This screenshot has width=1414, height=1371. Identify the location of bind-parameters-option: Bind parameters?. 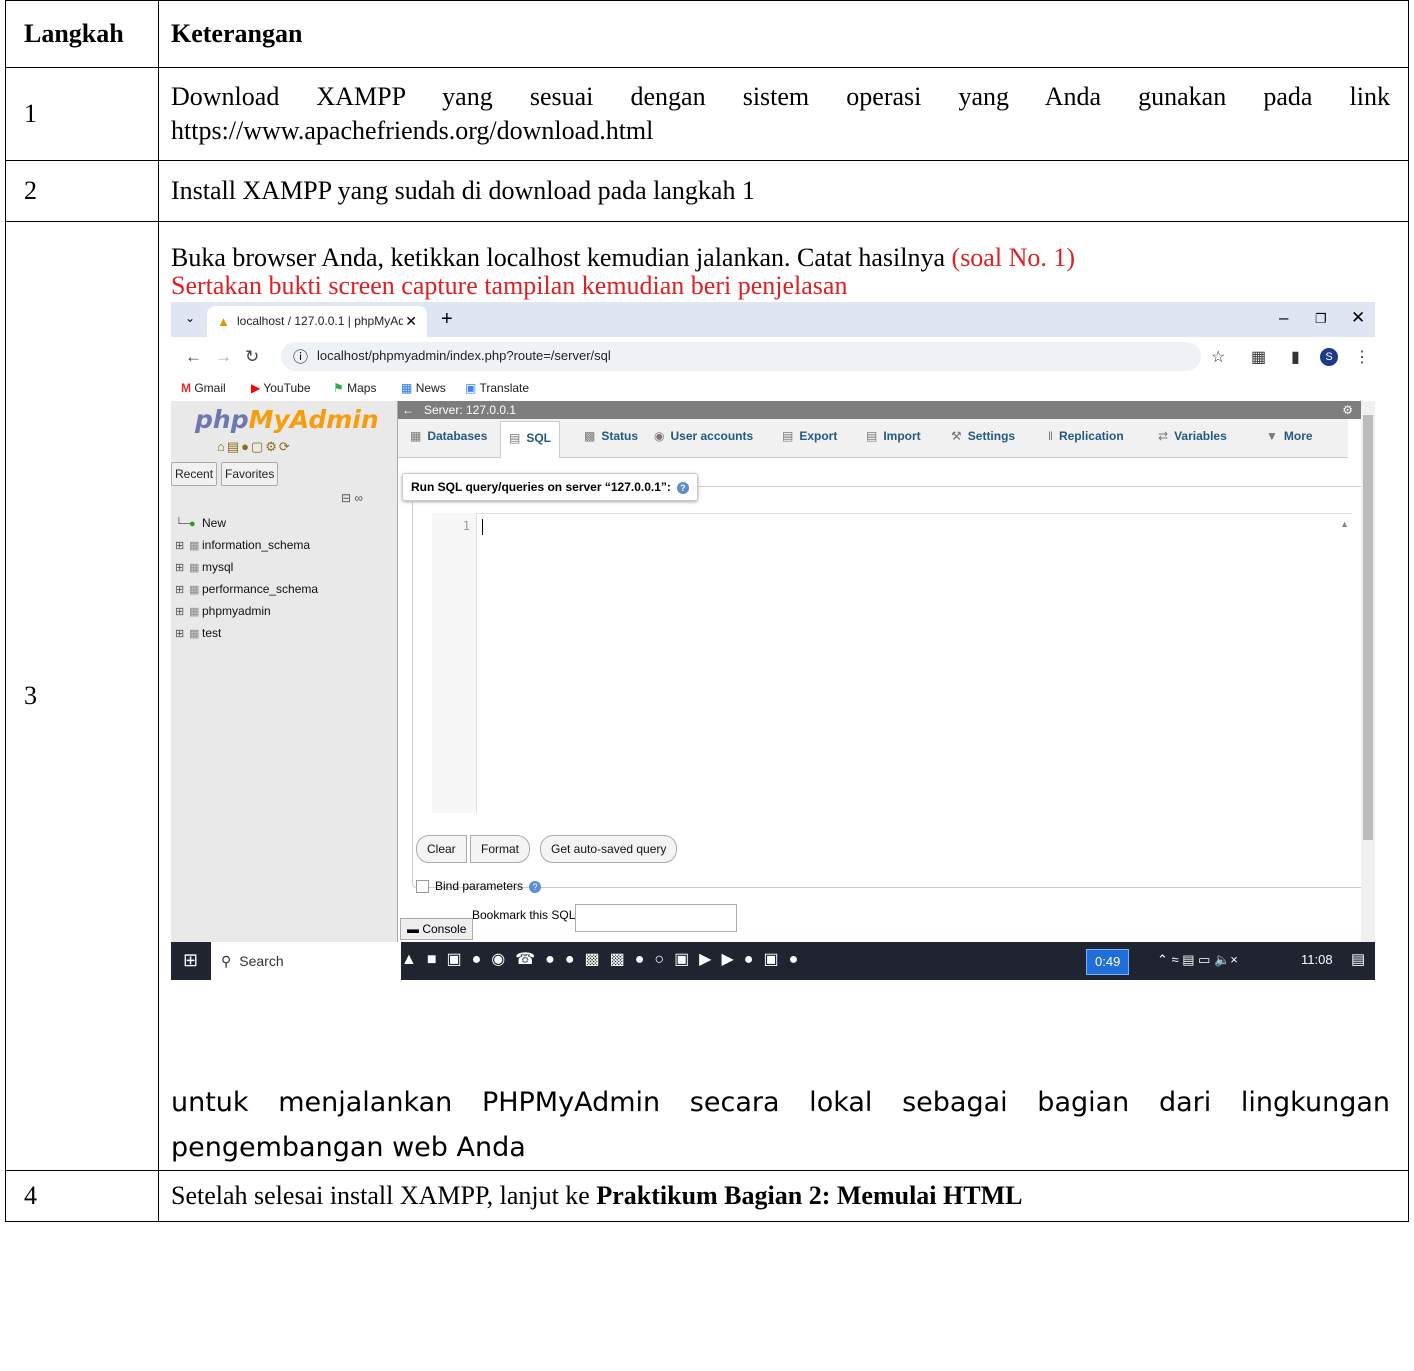
(479, 886).